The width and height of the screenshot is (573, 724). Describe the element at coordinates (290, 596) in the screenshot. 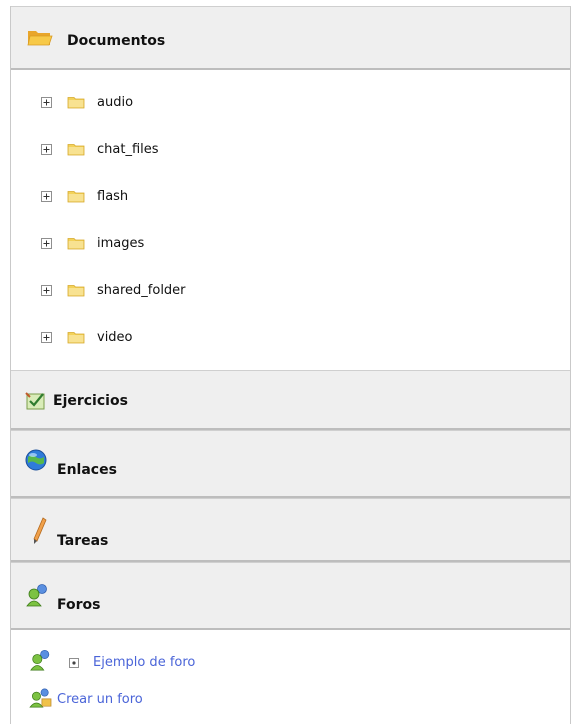

I see `section-foros-header: Foros` at that location.